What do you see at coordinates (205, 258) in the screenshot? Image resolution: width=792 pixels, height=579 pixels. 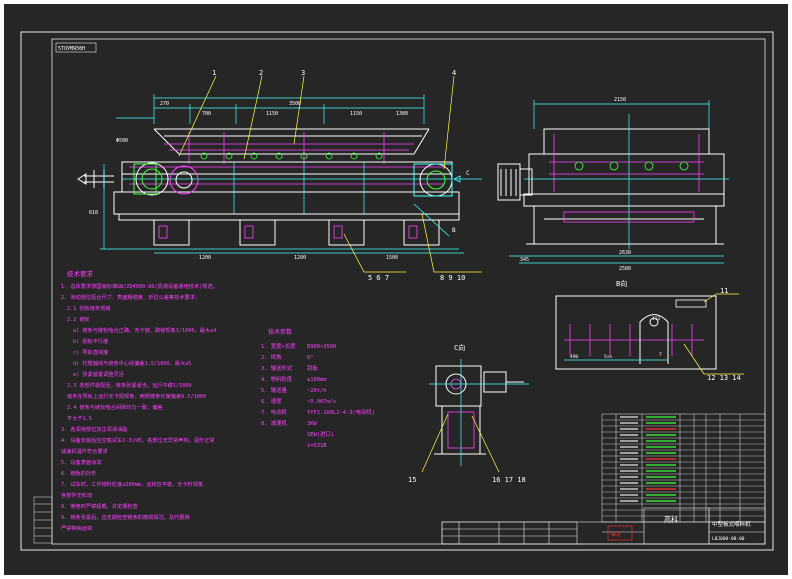 I see `dim-1200a: 1200` at bounding box center [205, 258].